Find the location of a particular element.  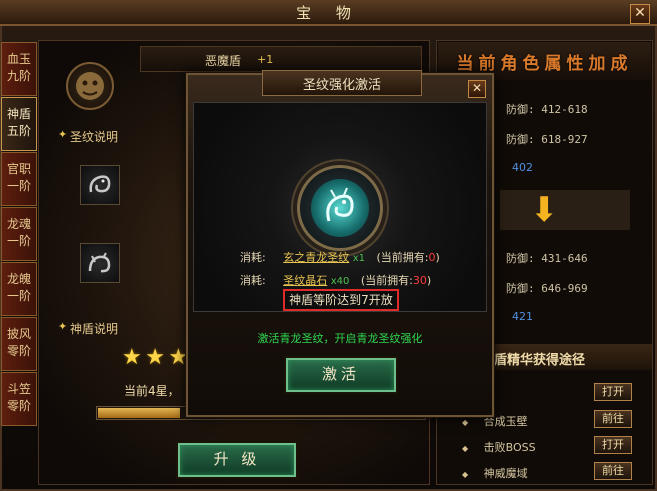

silver-beast-icon is located at coordinates (99, 262).